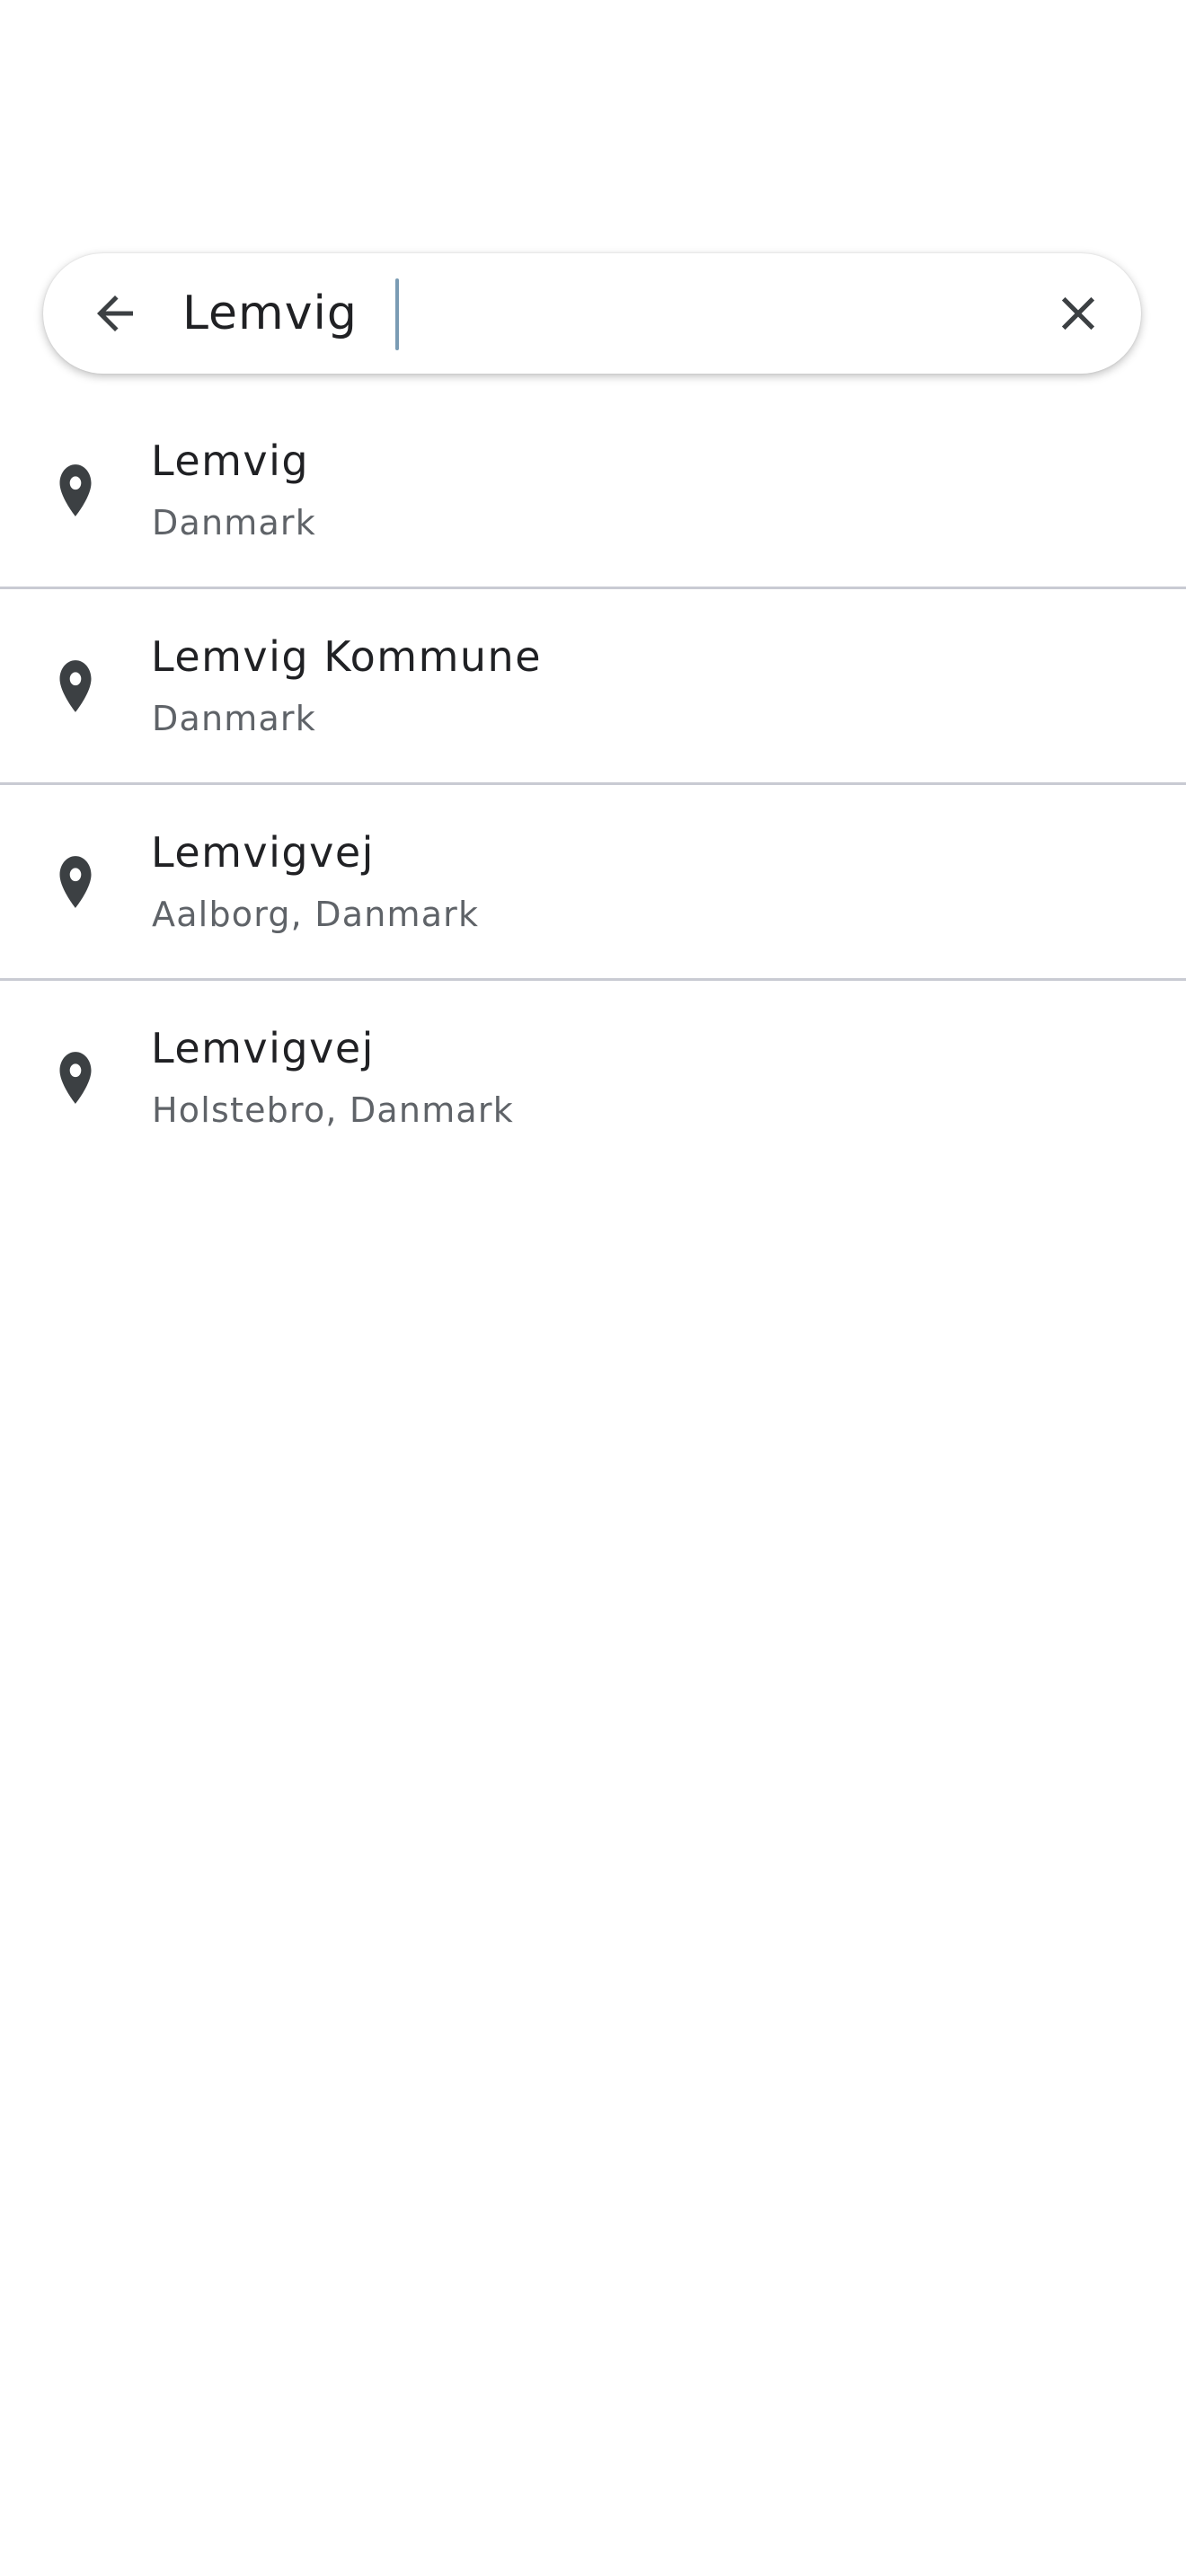  What do you see at coordinates (600, 313) in the screenshot?
I see `search-input` at bounding box center [600, 313].